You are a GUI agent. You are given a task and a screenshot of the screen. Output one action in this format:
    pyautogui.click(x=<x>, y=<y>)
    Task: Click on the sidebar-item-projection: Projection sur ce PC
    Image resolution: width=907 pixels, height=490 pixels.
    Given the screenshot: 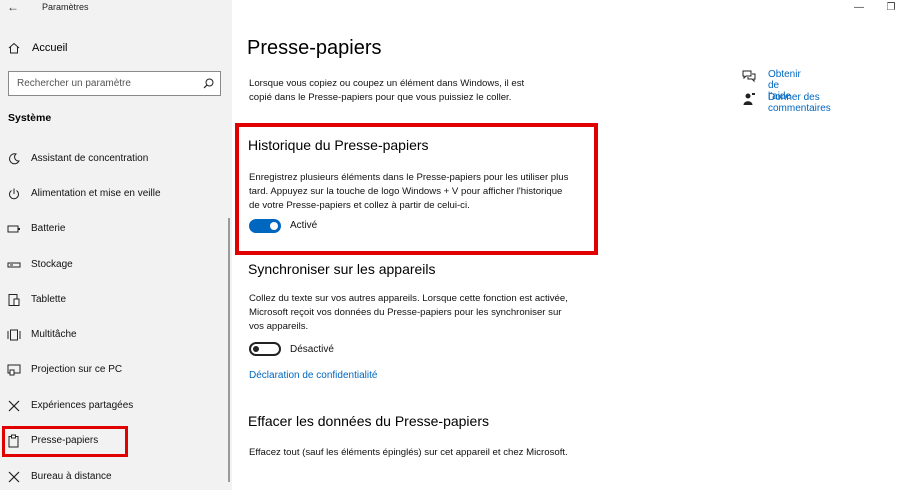 What is the action you would take?
    pyautogui.click(x=116, y=370)
    